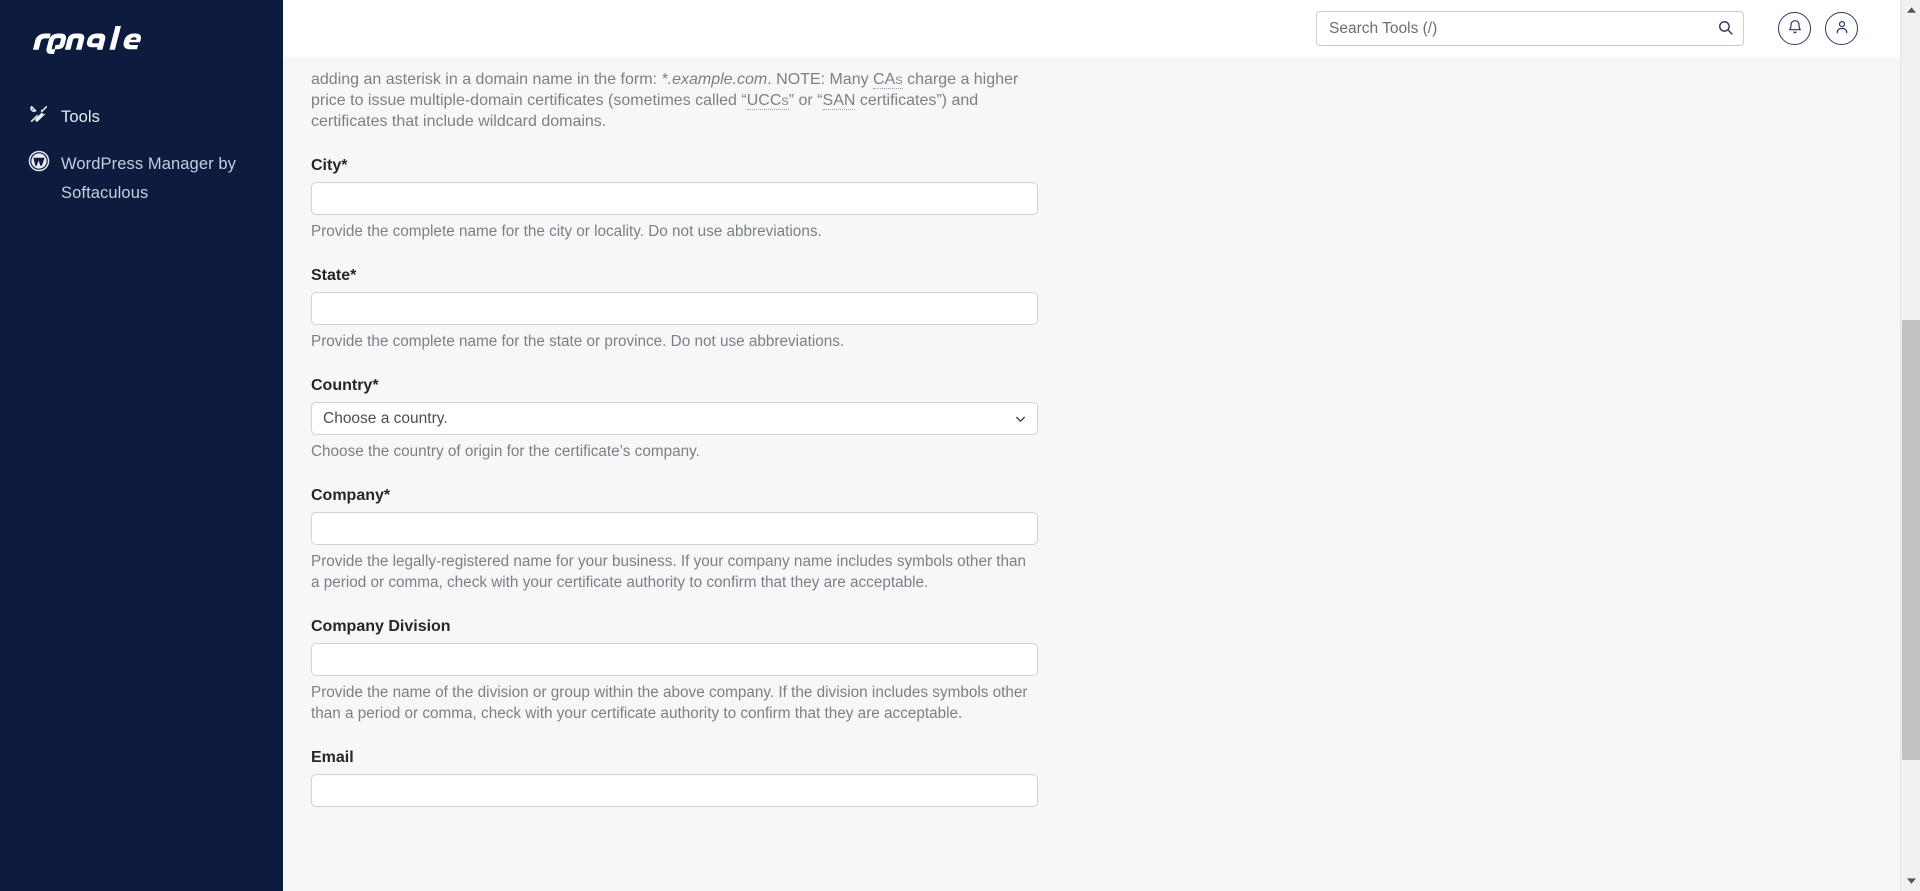  I want to click on cpanel-logo-icon, so click(87, 40).